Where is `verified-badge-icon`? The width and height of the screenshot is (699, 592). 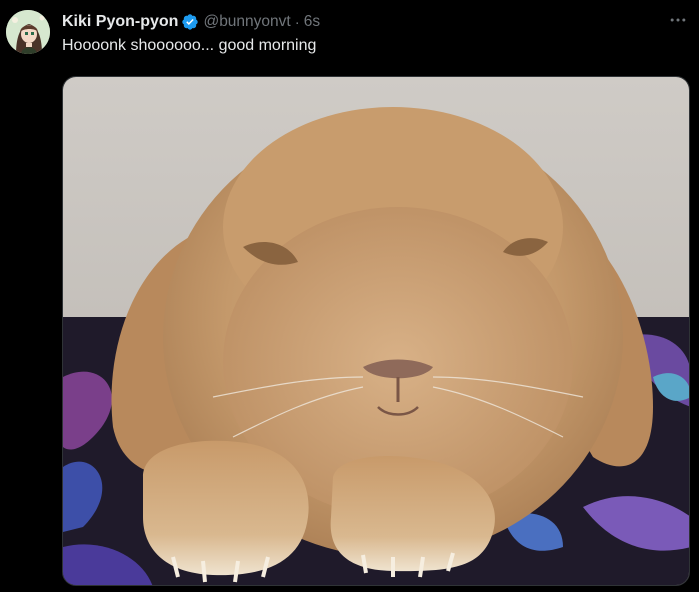 verified-badge-icon is located at coordinates (190, 22).